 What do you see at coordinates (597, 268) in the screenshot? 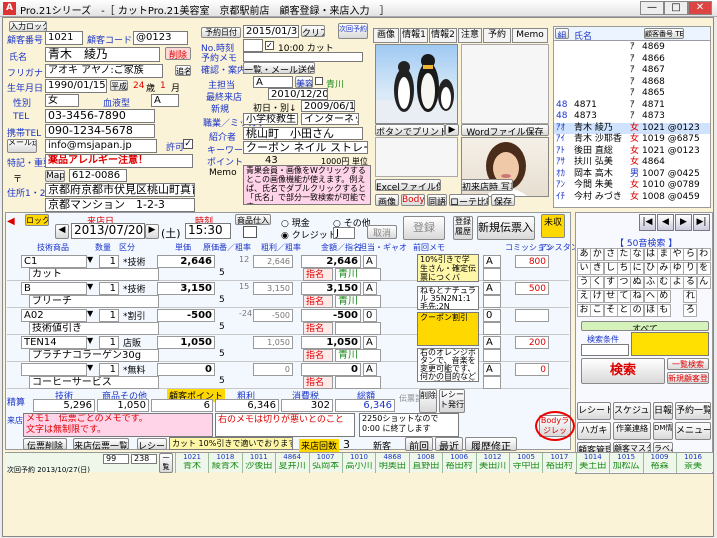
I see `kana-button: き` at bounding box center [597, 268].